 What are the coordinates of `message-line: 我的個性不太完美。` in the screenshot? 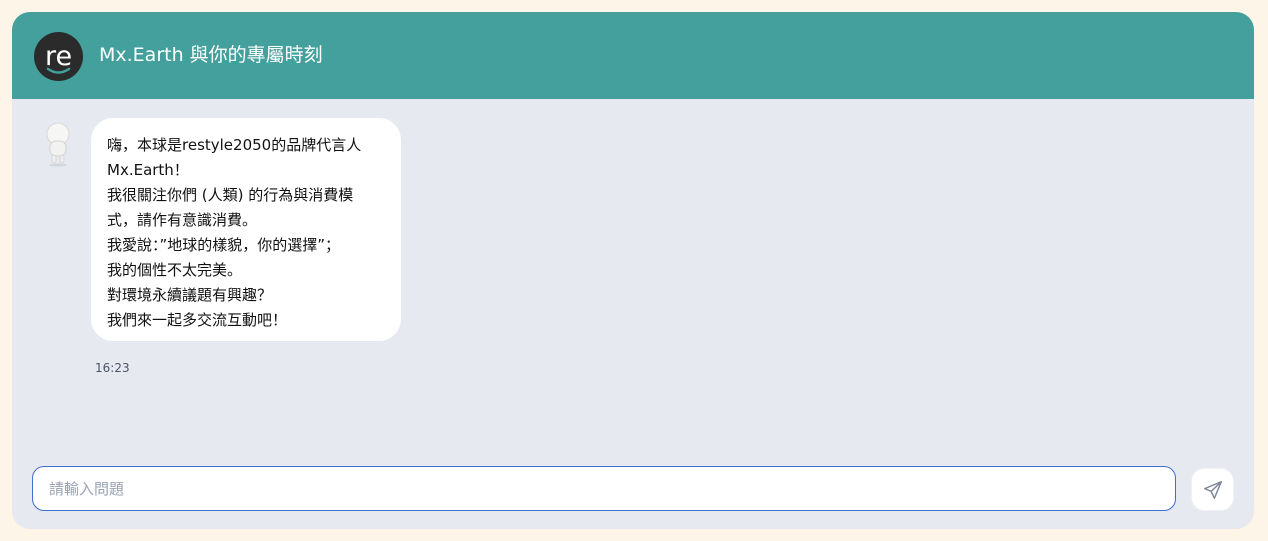 It's located at (175, 270).